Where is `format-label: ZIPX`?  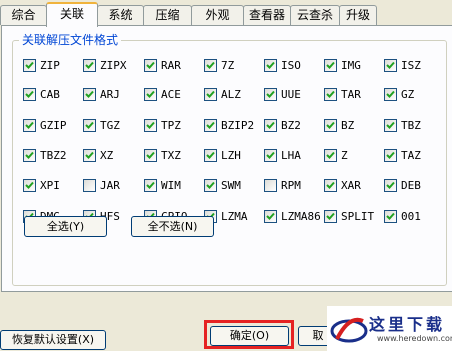
format-label: ZIPX is located at coordinates (113, 65).